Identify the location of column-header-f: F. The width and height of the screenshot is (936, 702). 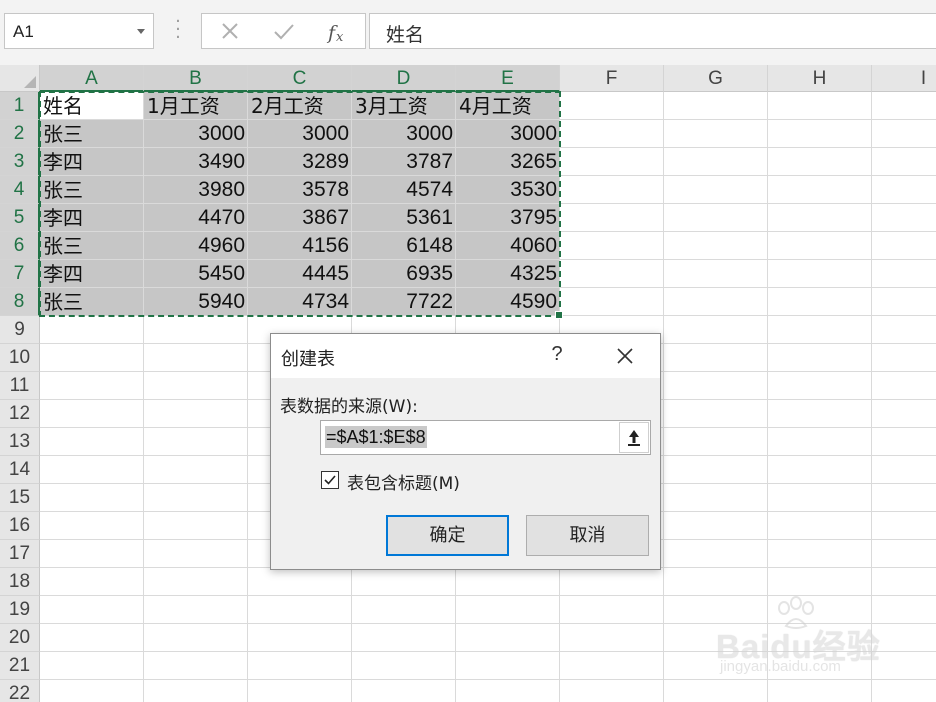
(612, 78).